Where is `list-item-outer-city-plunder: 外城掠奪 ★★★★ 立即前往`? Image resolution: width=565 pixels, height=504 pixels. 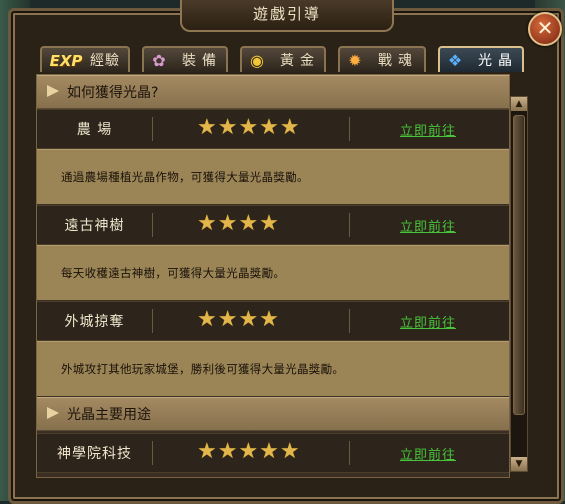
list-item-outer-city-plunder: 外城掠奪 ★★★★ 立即前往 is located at coordinates (273, 321).